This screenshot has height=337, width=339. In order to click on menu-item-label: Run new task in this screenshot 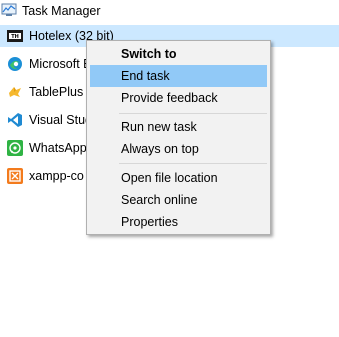, I will do `click(159, 127)`.